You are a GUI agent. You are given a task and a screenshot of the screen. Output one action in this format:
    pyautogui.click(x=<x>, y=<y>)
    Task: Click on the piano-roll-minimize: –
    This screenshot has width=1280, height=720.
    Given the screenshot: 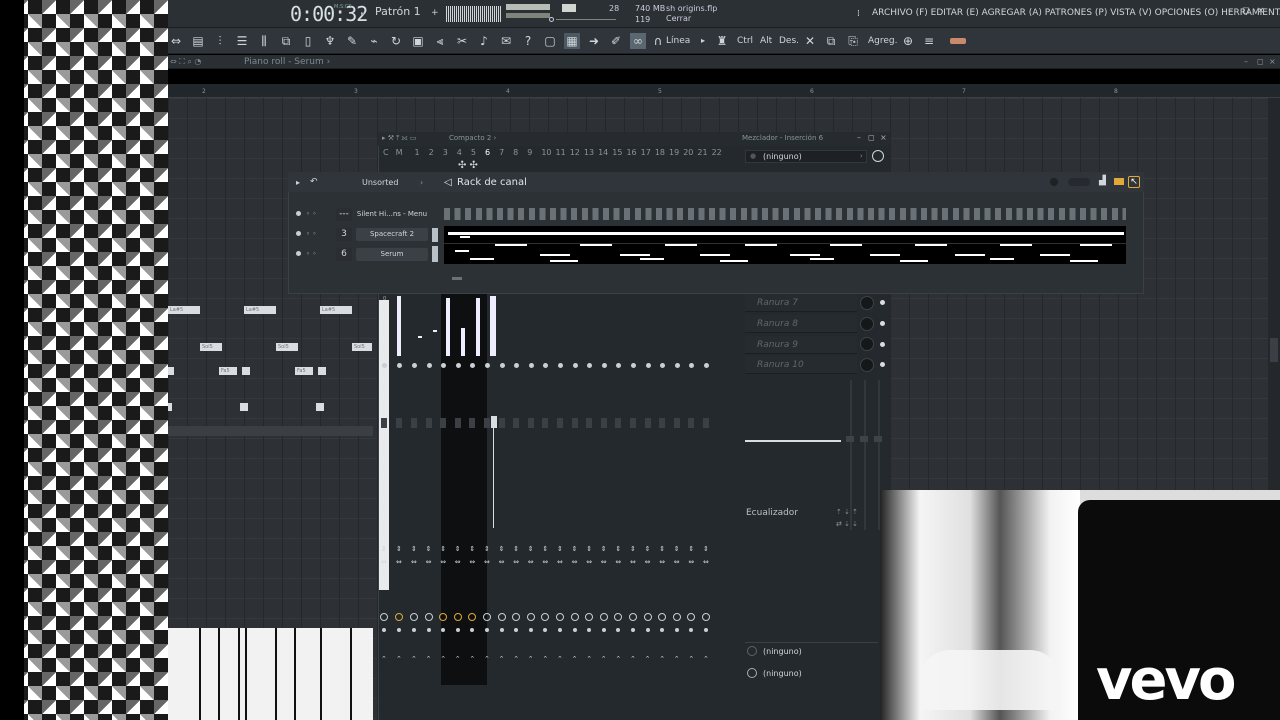 What is the action you would take?
    pyautogui.click(x=1246, y=61)
    